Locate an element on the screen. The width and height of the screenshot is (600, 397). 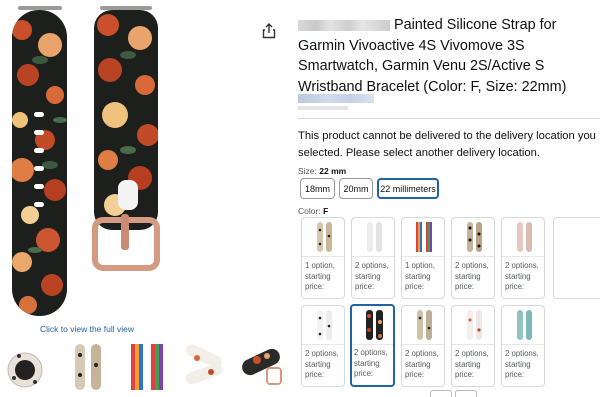
thumbnail-leopard-watch is located at coordinates (30, 366).